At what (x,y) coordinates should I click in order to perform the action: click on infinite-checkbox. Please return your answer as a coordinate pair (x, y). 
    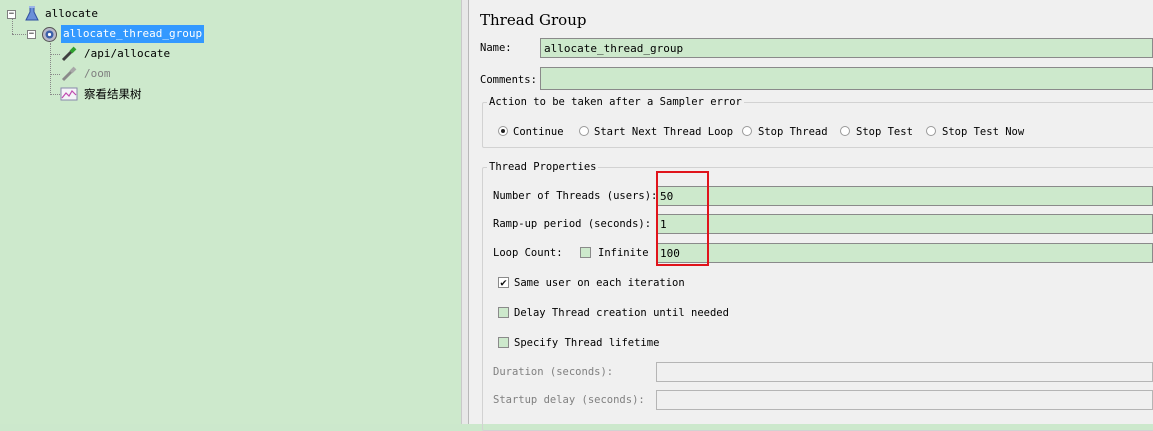
    Looking at the image, I should click on (585, 252).